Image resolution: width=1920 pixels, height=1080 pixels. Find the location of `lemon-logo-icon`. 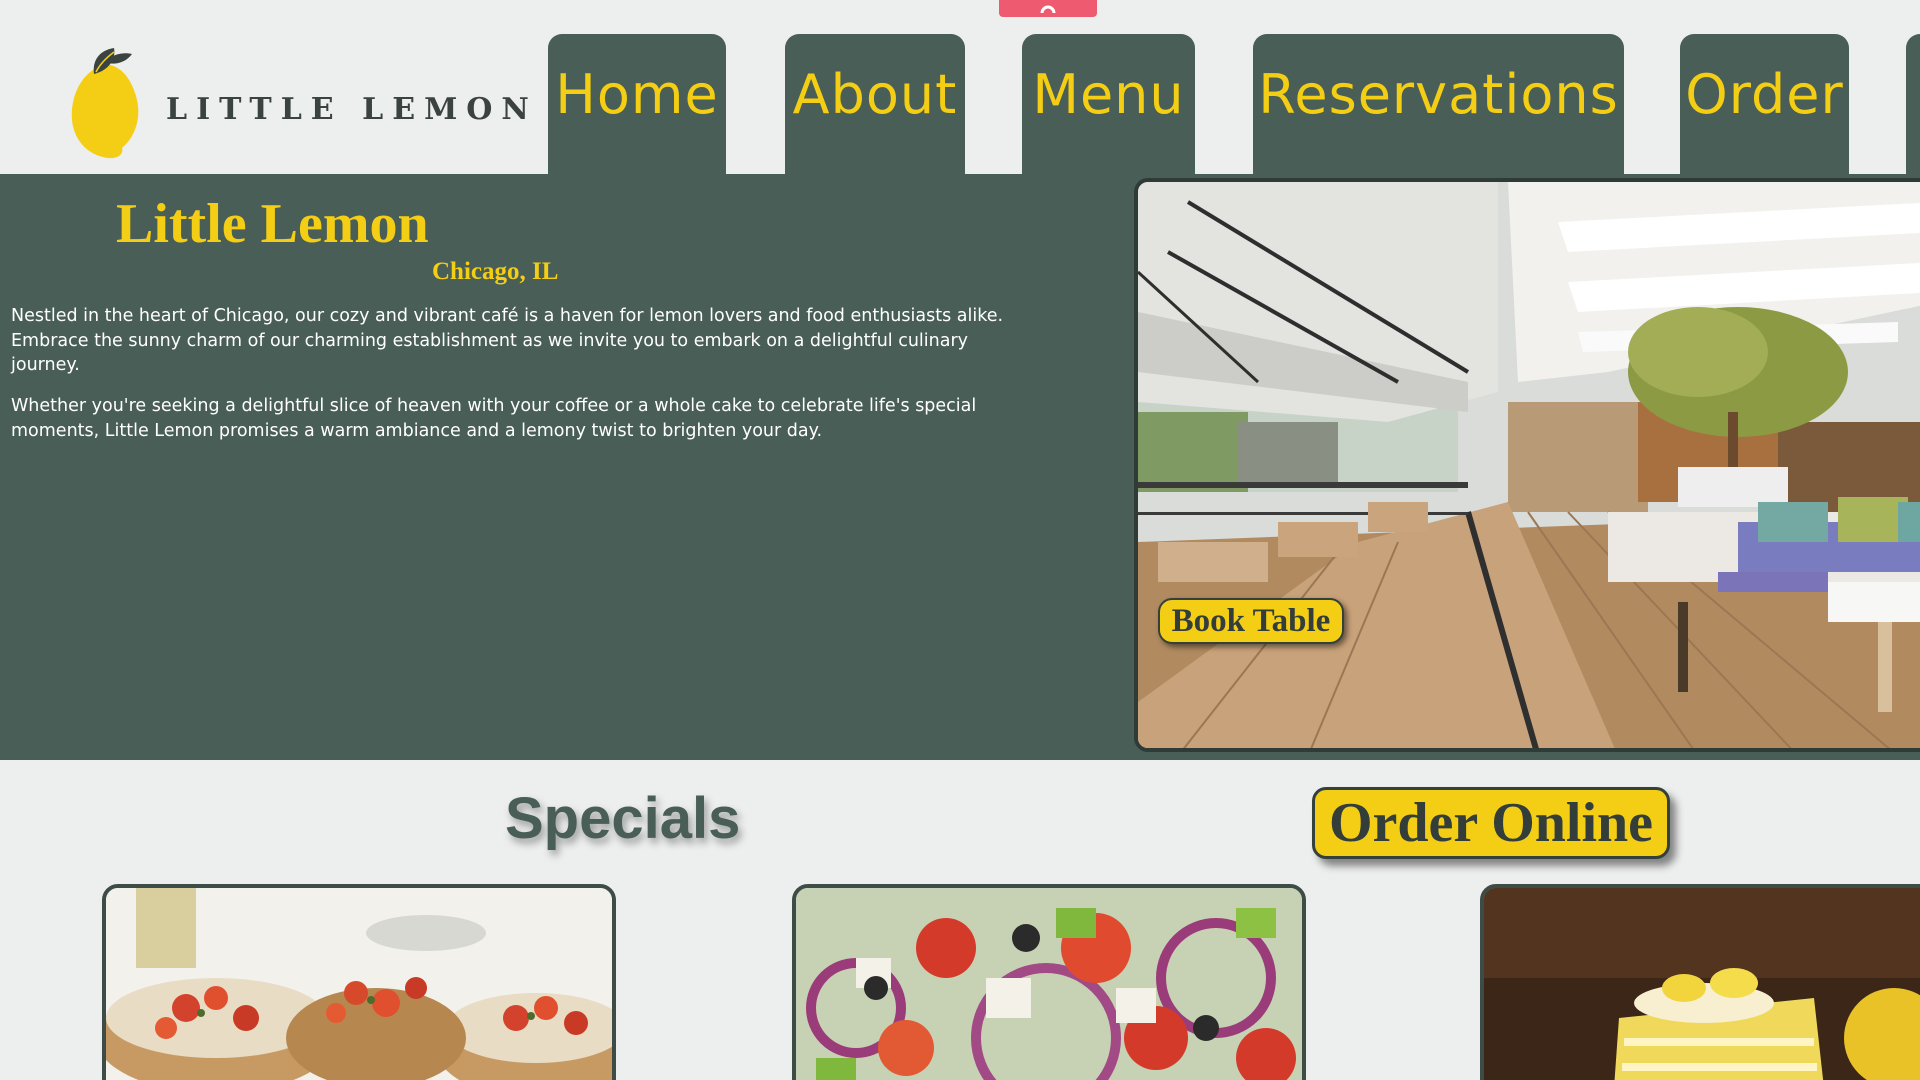

lemon-logo-icon is located at coordinates (105, 103).